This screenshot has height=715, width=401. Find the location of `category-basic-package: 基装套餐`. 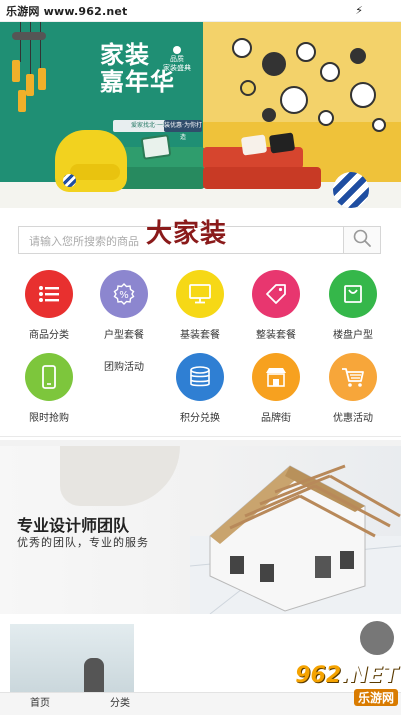

category-basic-package: 基装套餐 is located at coordinates (200, 305).